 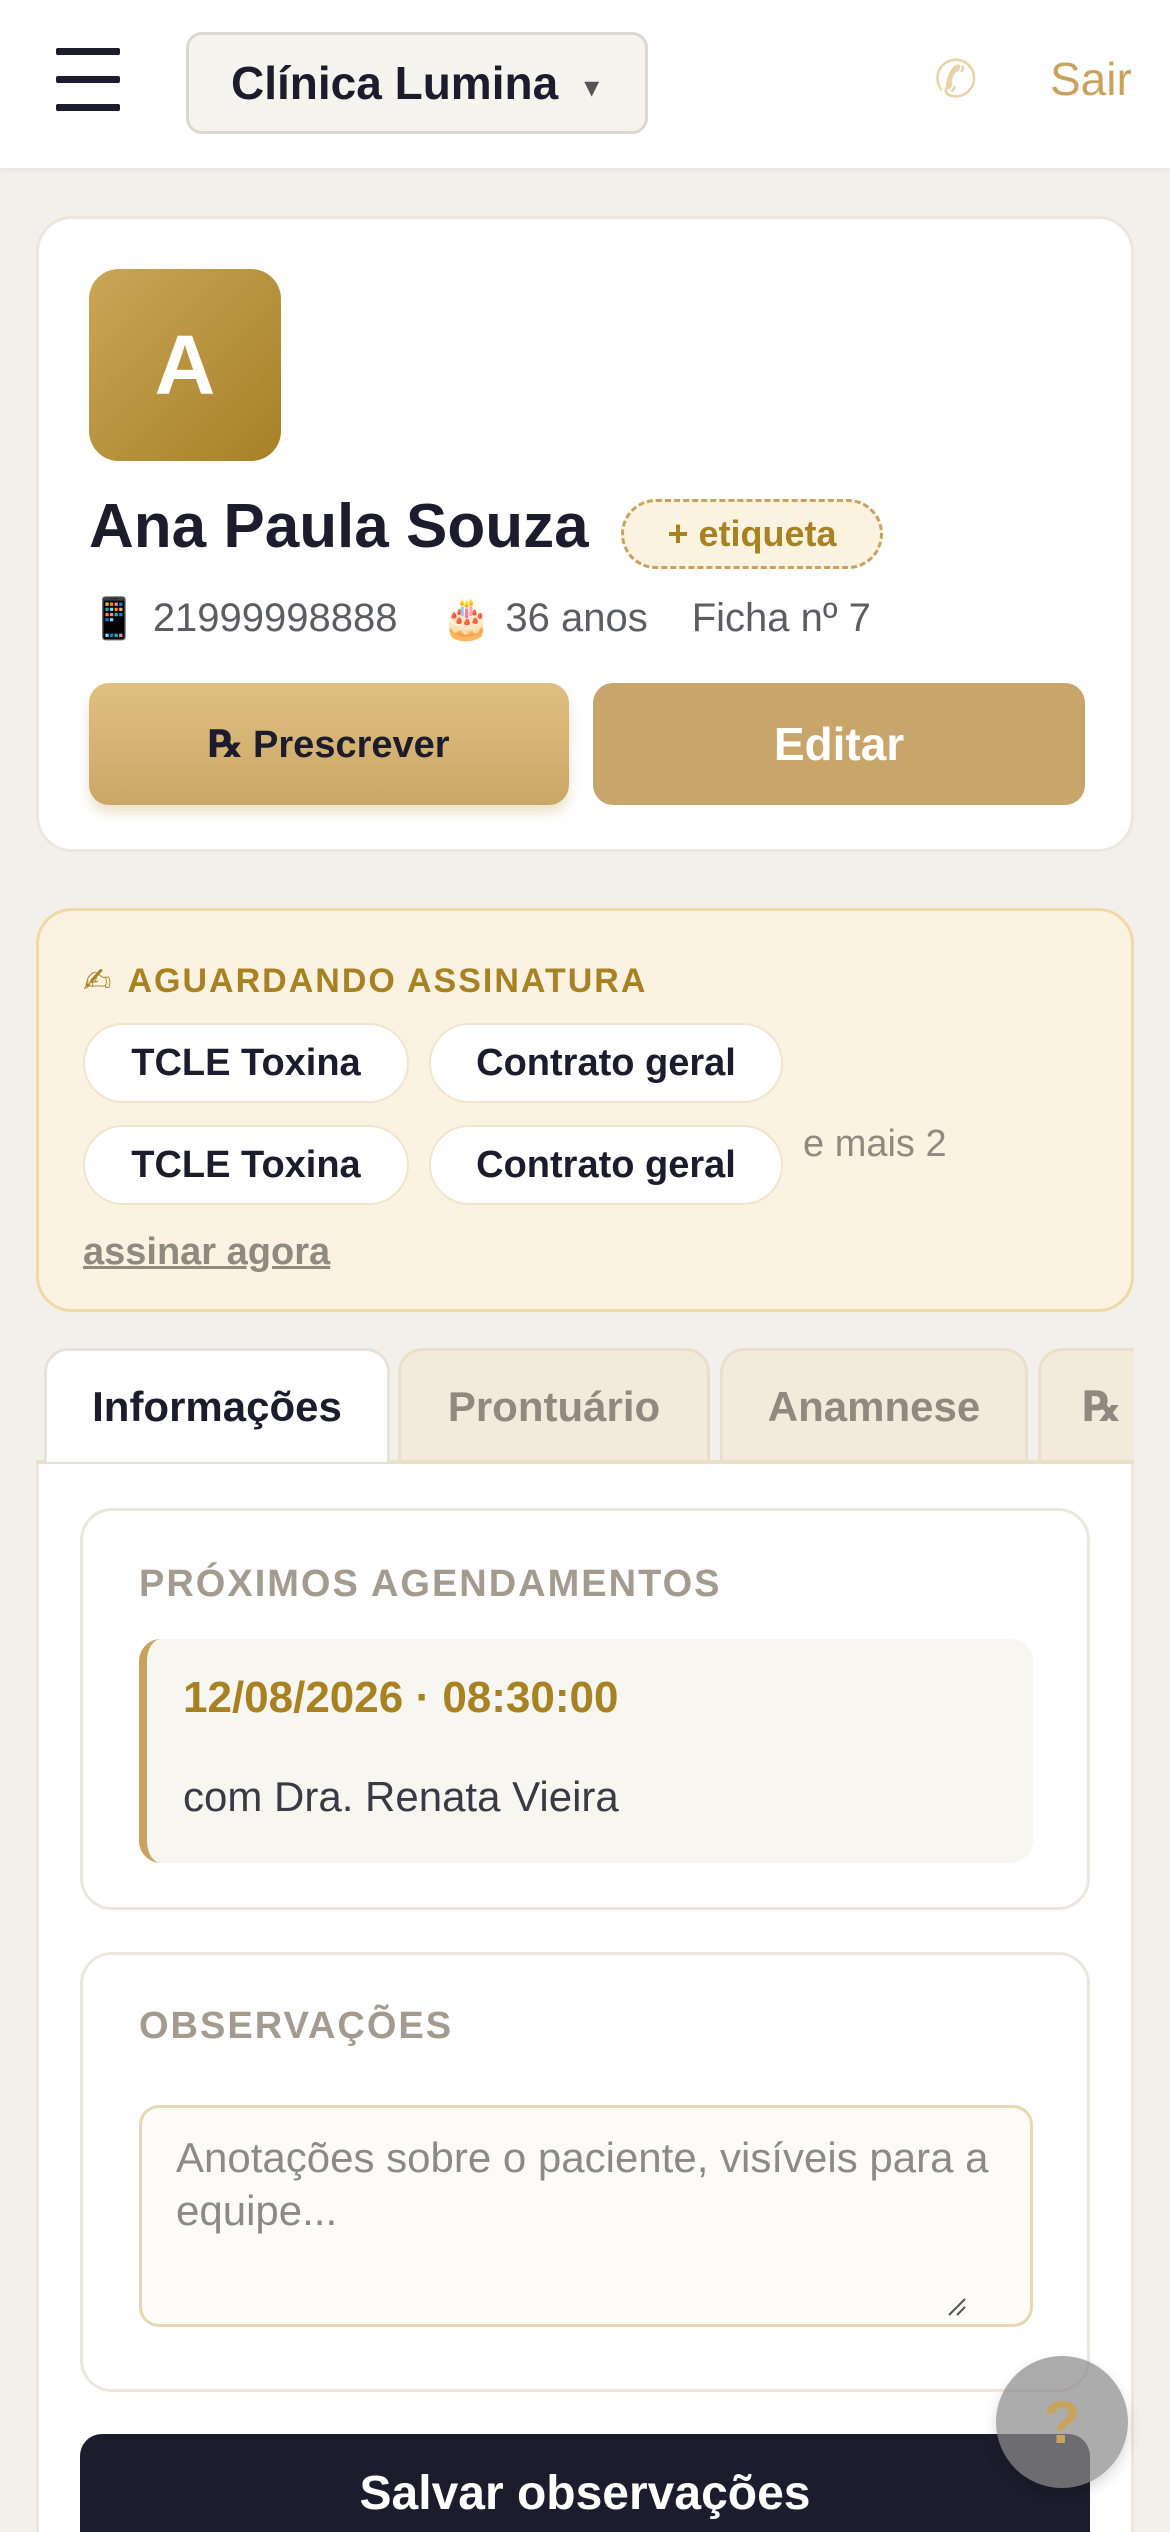 I want to click on sign-now-link: assinar agora, so click(x=206, y=1252).